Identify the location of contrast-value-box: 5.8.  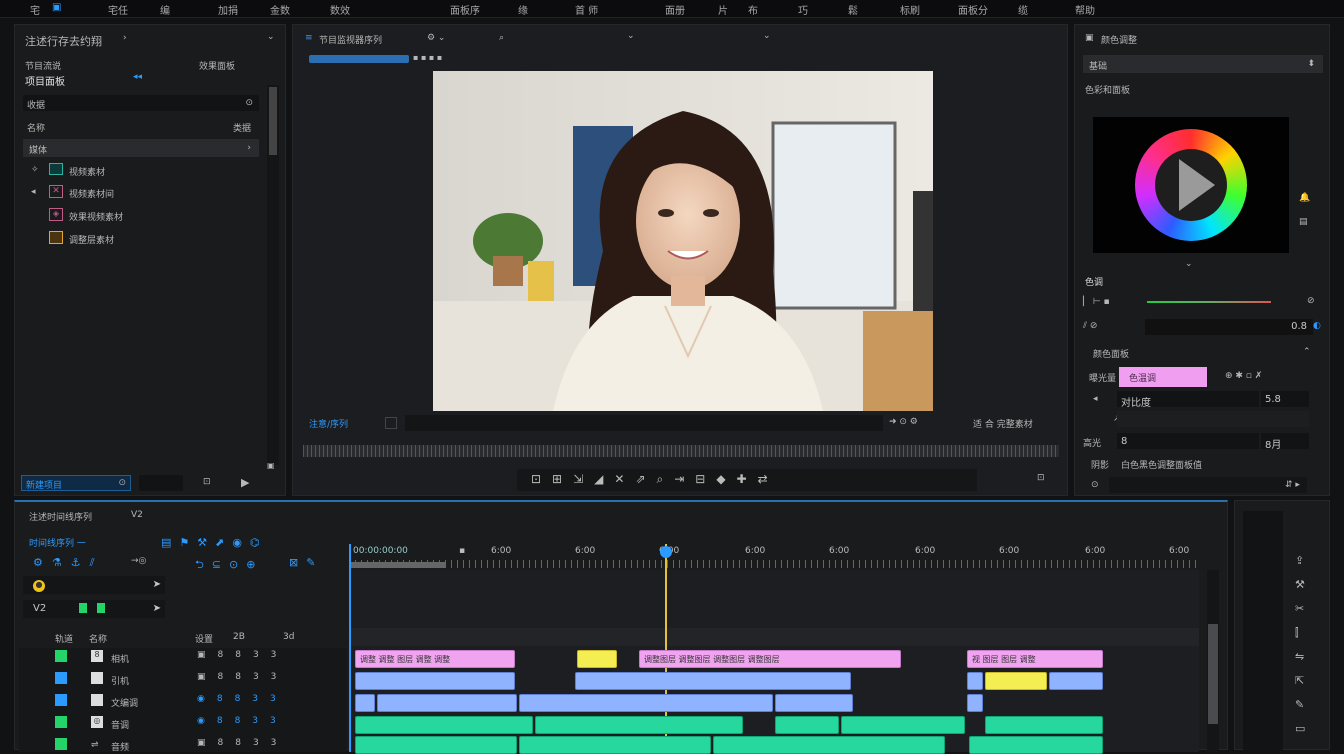
(1285, 399).